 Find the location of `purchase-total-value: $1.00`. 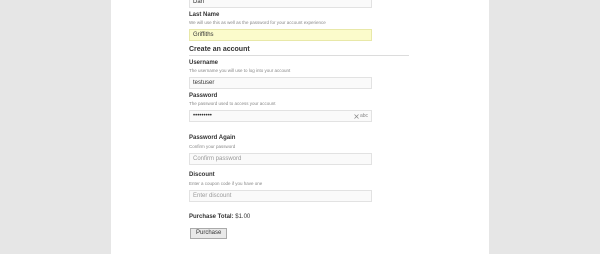

purchase-total-value: $1.00 is located at coordinates (243, 217).